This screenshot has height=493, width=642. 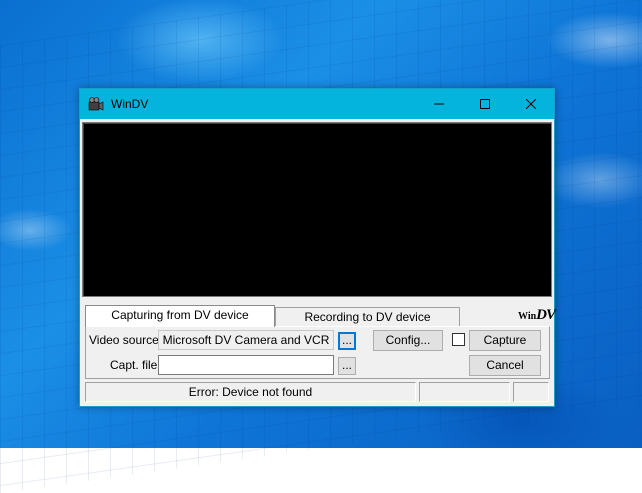 I want to click on video-source-label: Video source:, so click(x=126, y=340).